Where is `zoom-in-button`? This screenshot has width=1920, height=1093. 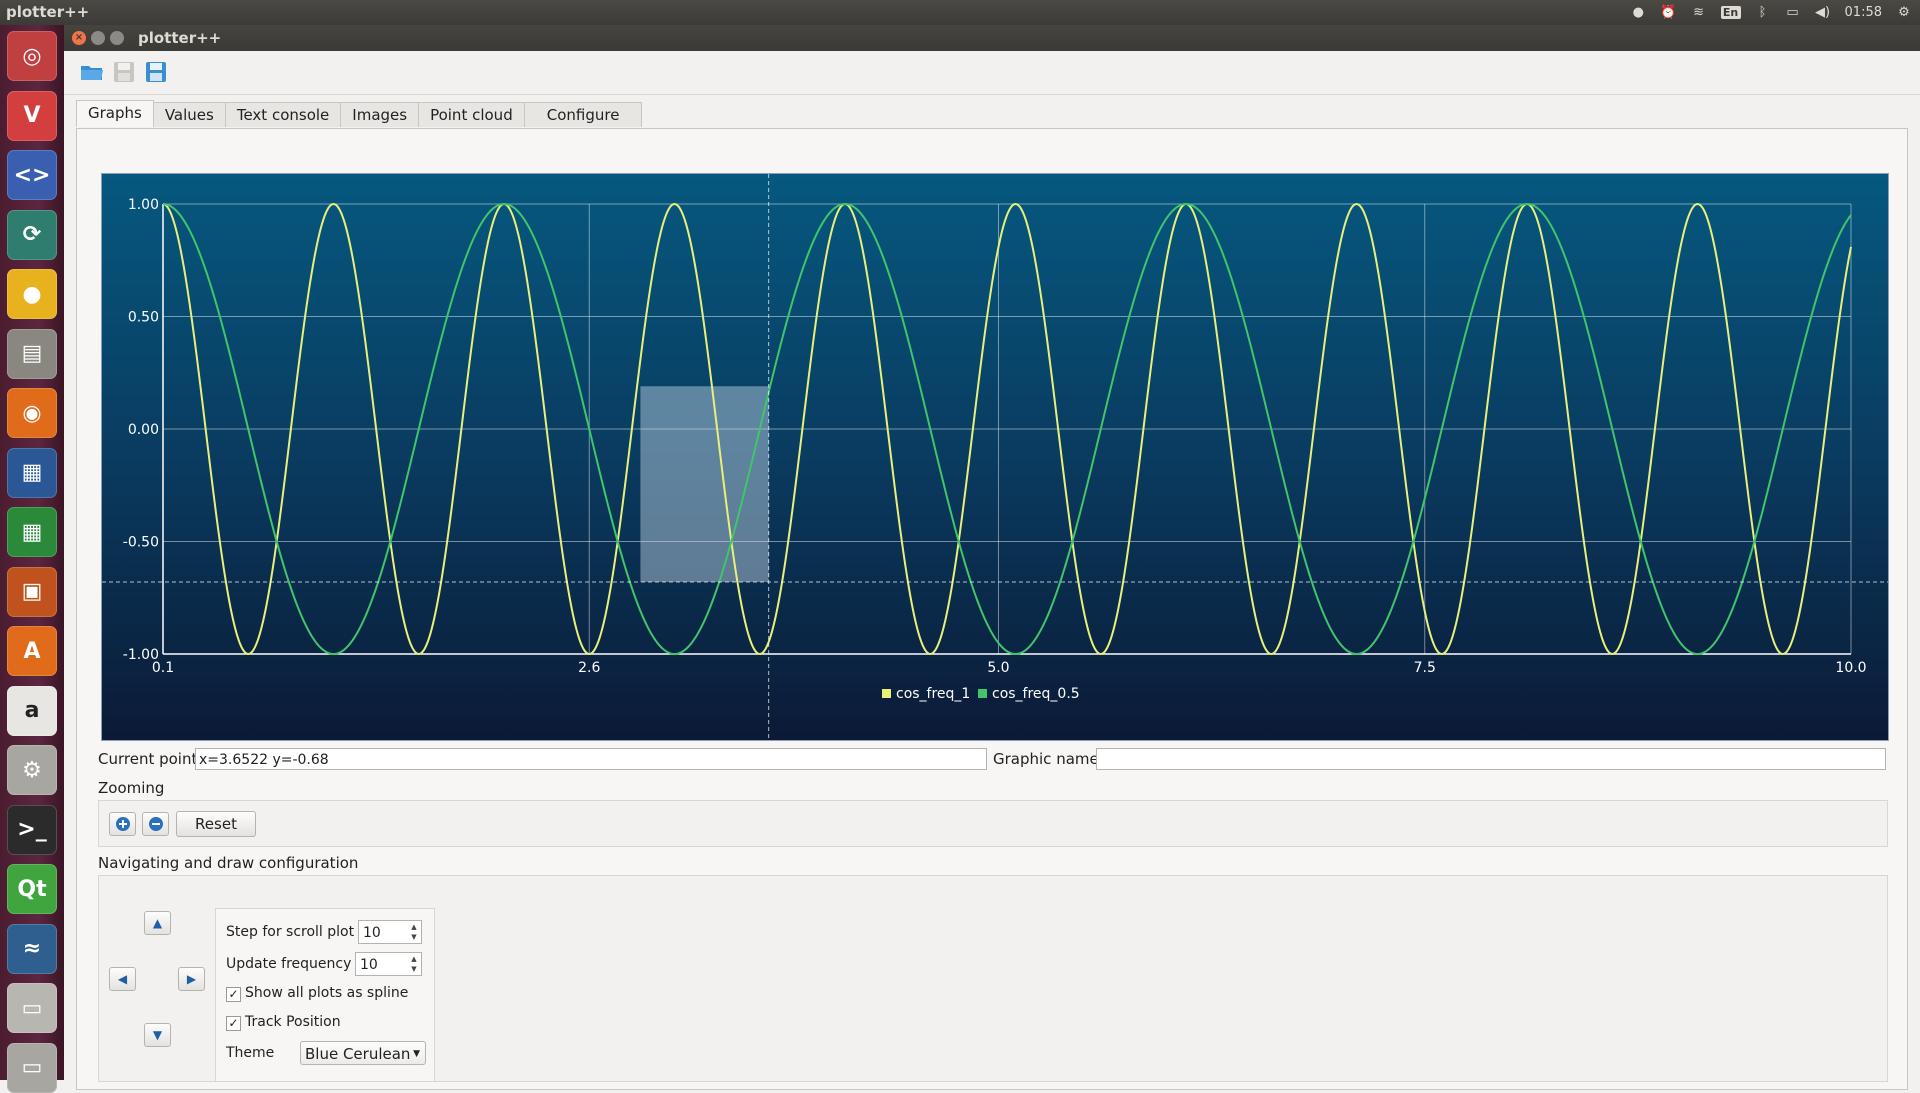
zoom-in-button is located at coordinates (122, 824).